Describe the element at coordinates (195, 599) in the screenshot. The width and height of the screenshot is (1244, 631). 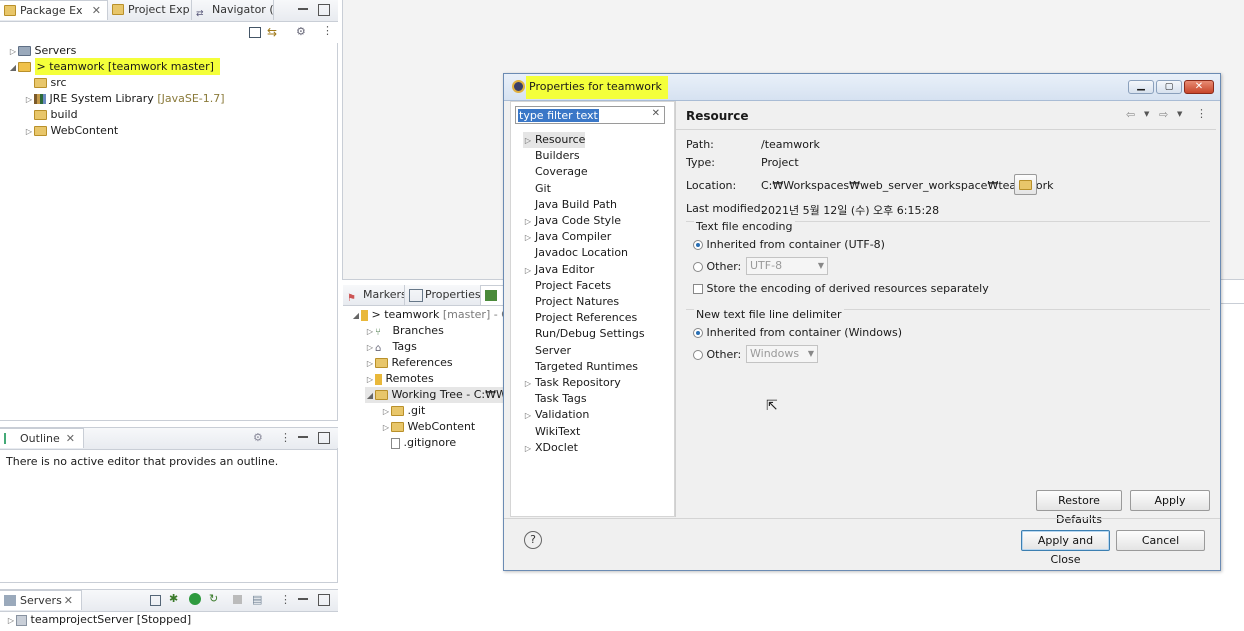
I see `start-server-icon` at that location.